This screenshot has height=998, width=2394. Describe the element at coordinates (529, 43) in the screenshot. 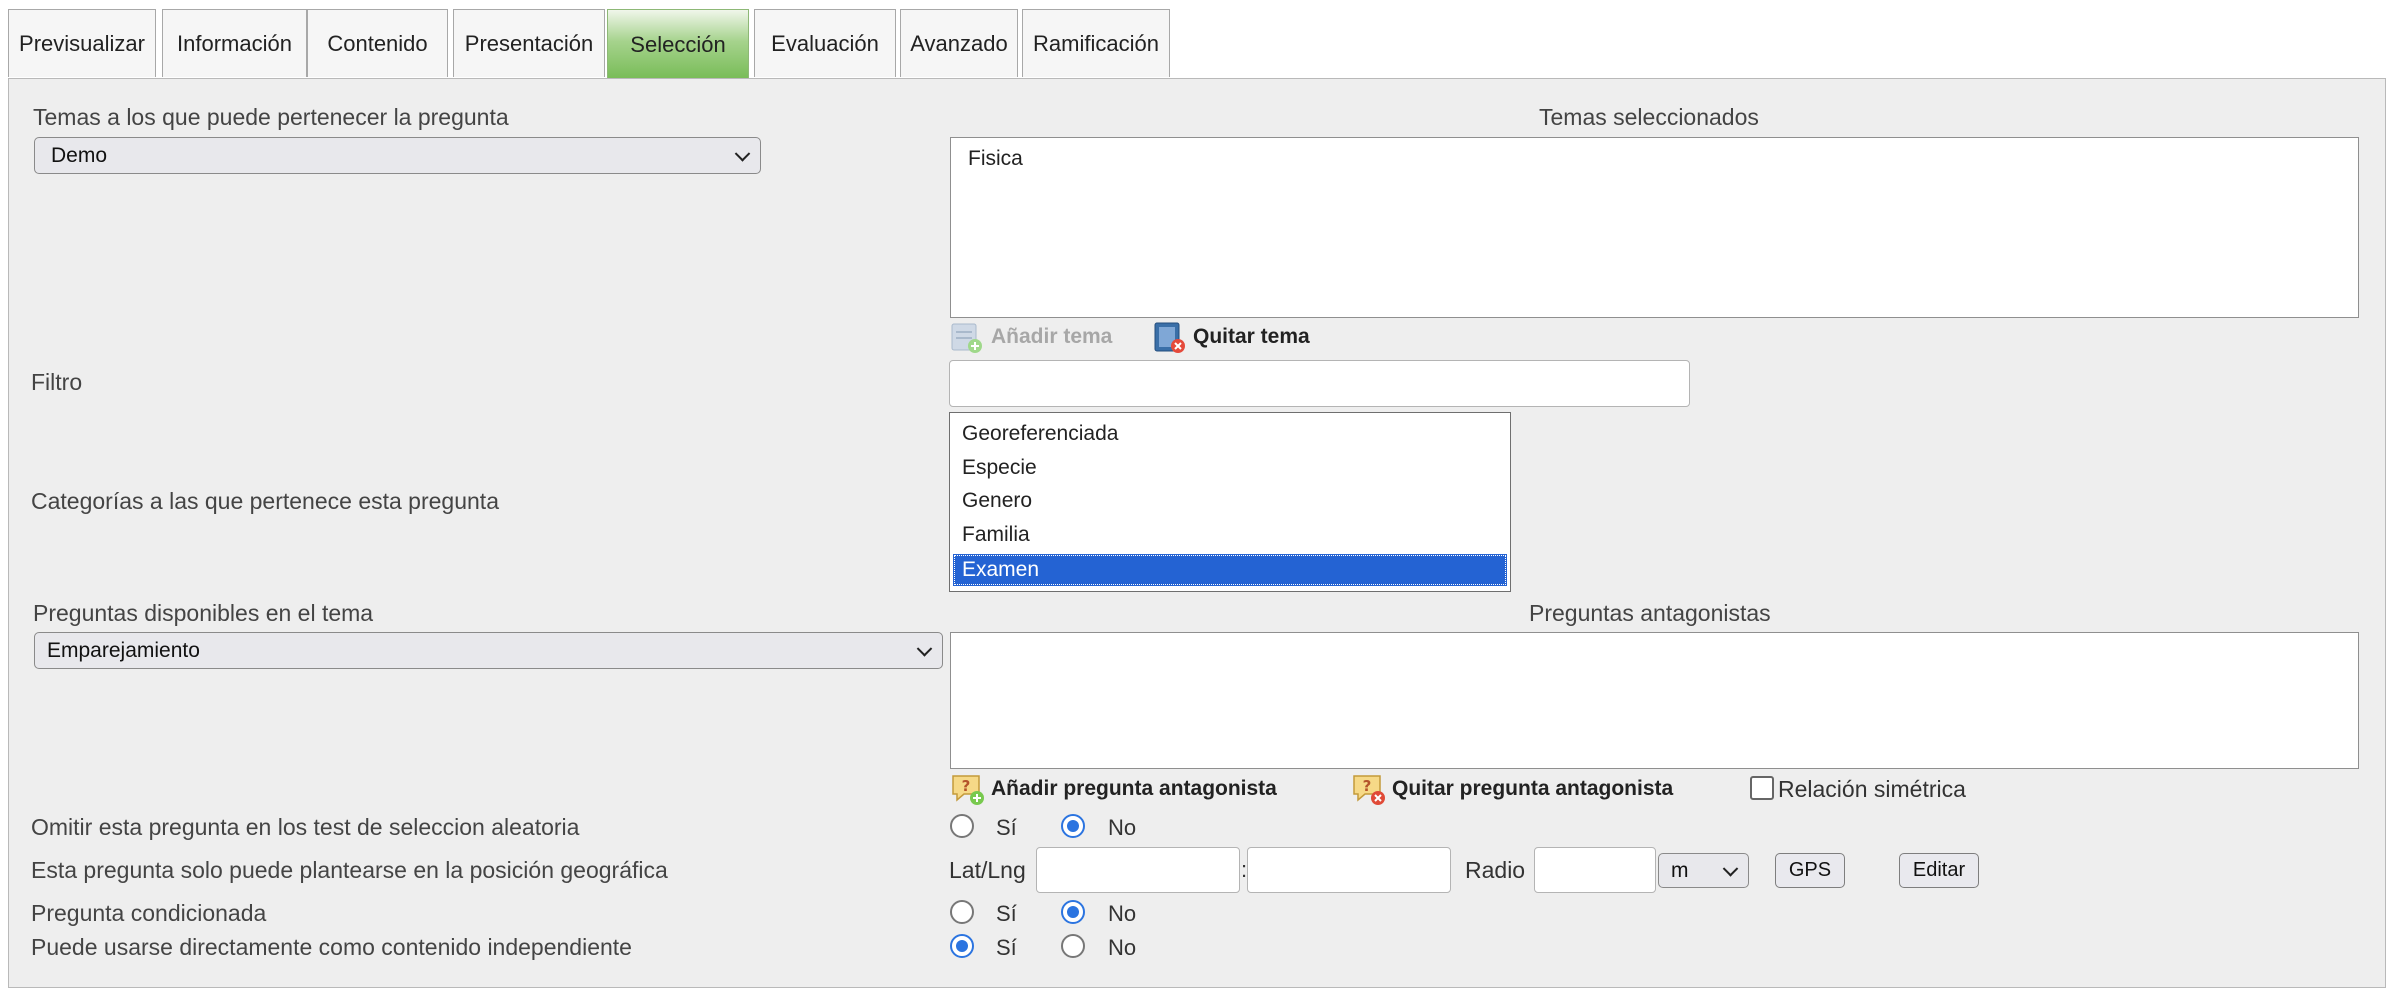

I see `tab-presentacion: Presentación` at that location.